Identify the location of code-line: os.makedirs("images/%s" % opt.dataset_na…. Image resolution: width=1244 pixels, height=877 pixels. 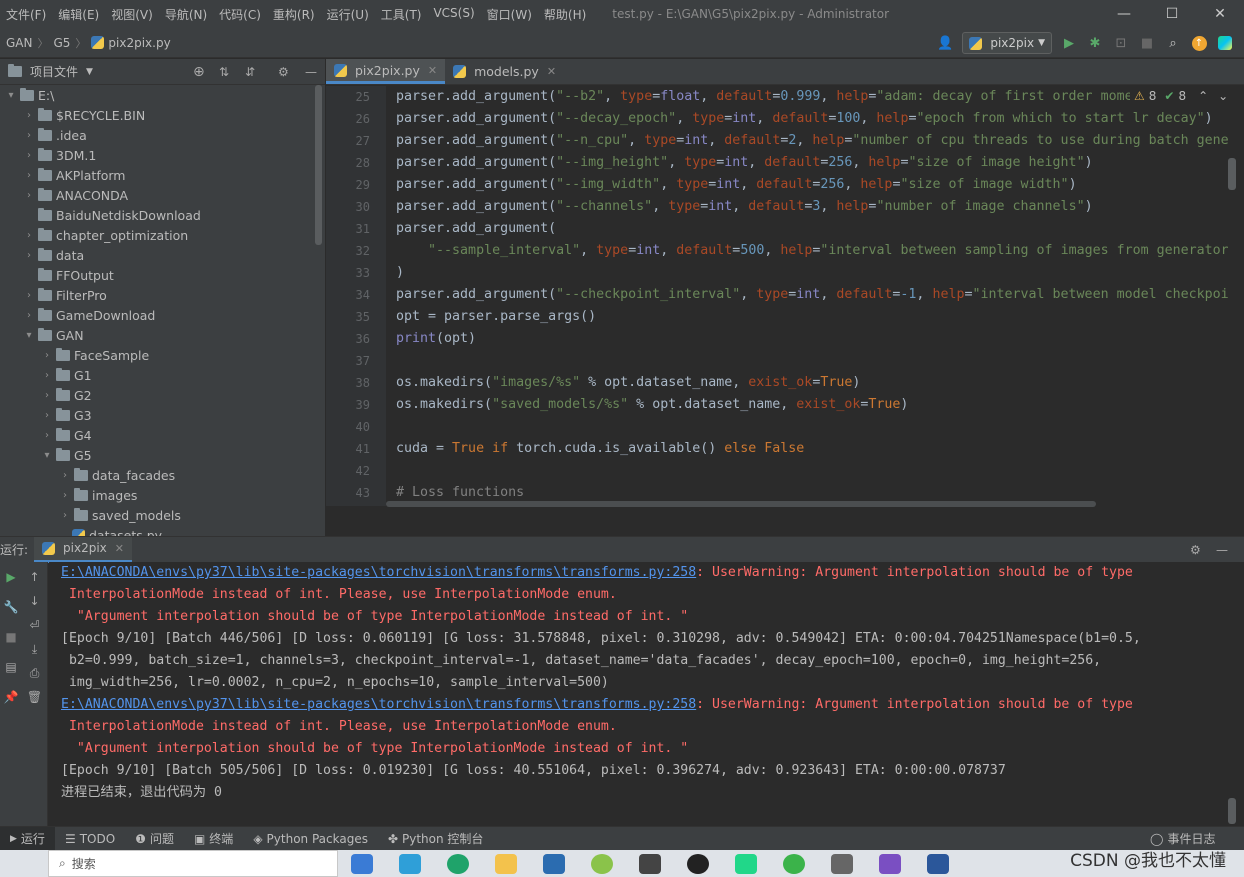
(812, 383).